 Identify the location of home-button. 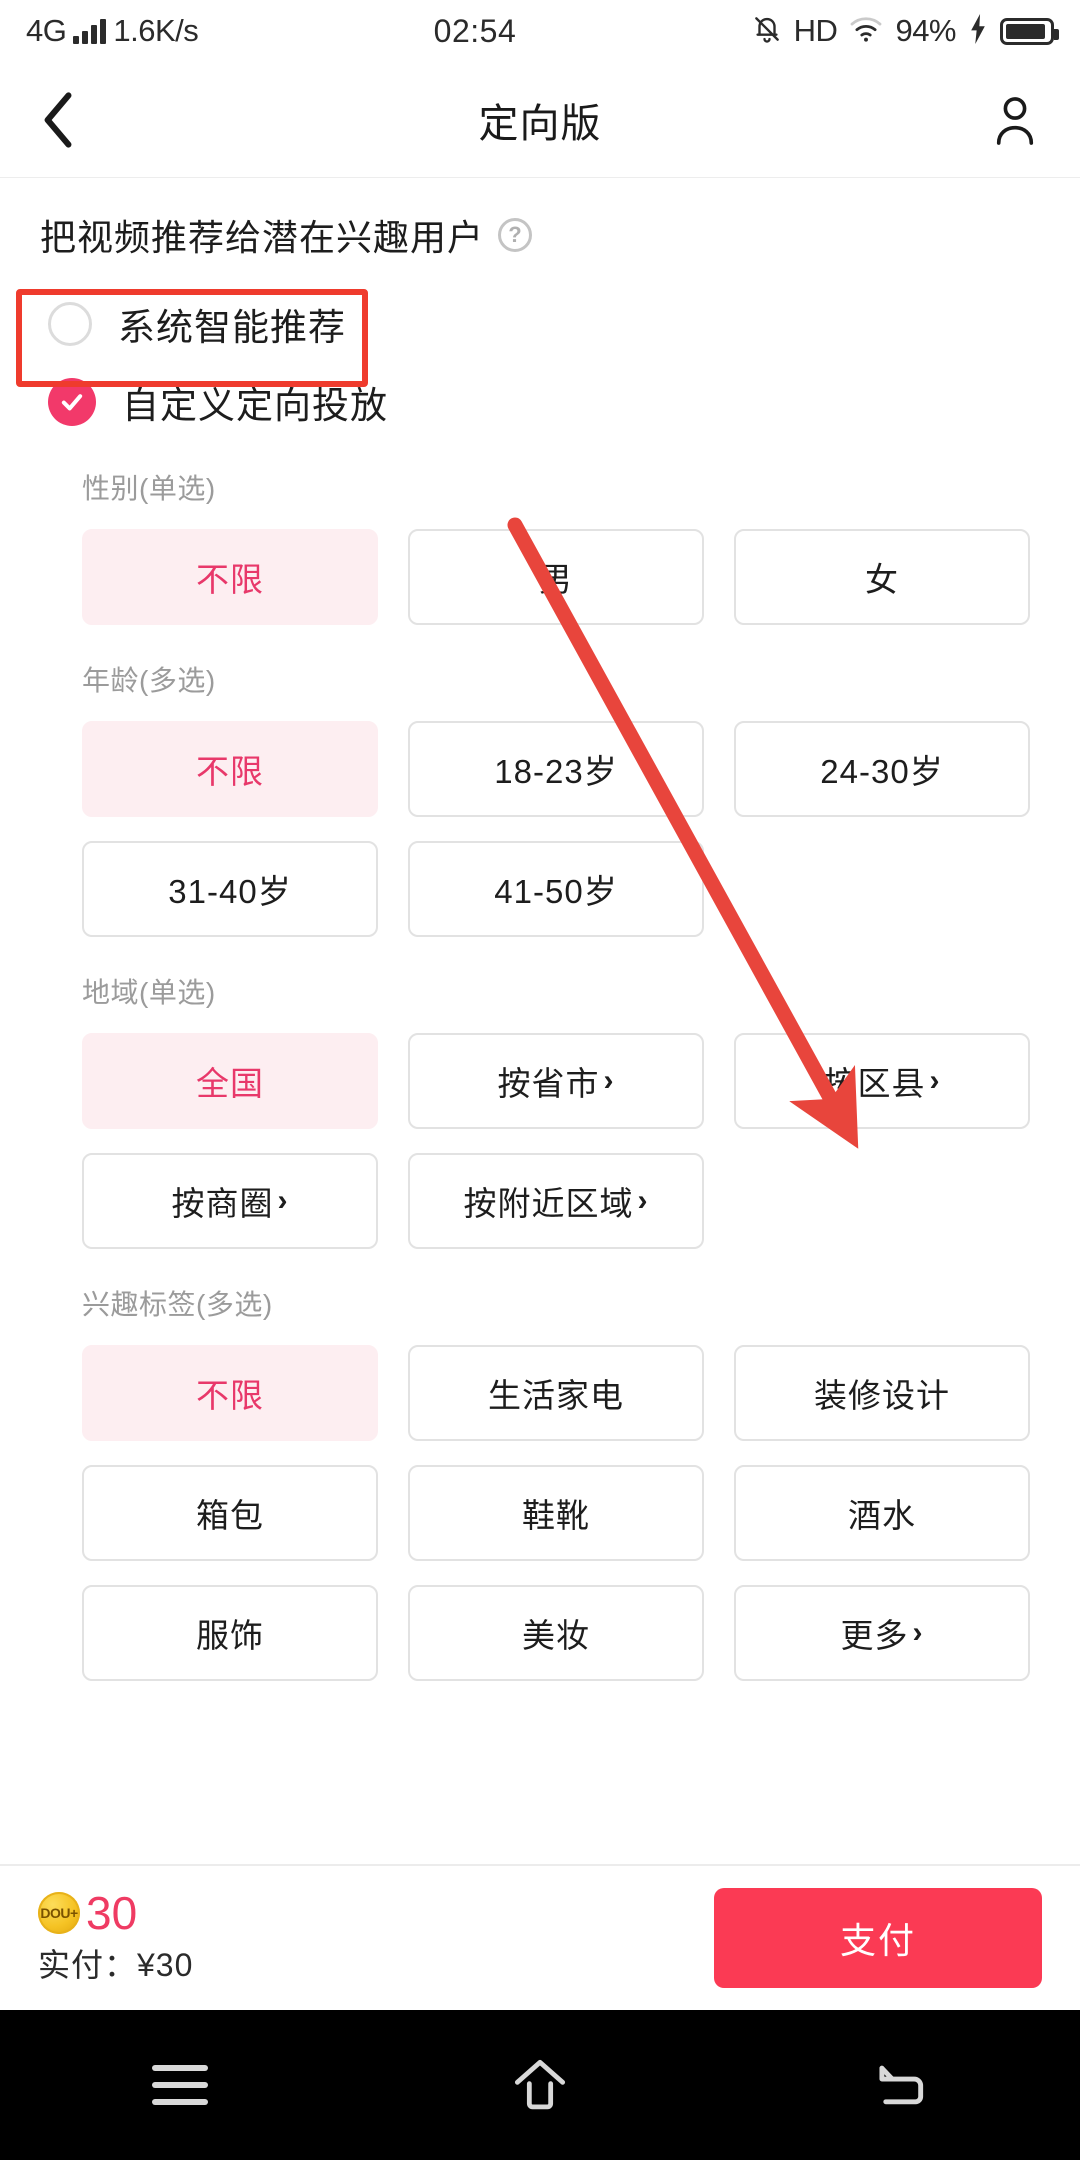
(540, 2085).